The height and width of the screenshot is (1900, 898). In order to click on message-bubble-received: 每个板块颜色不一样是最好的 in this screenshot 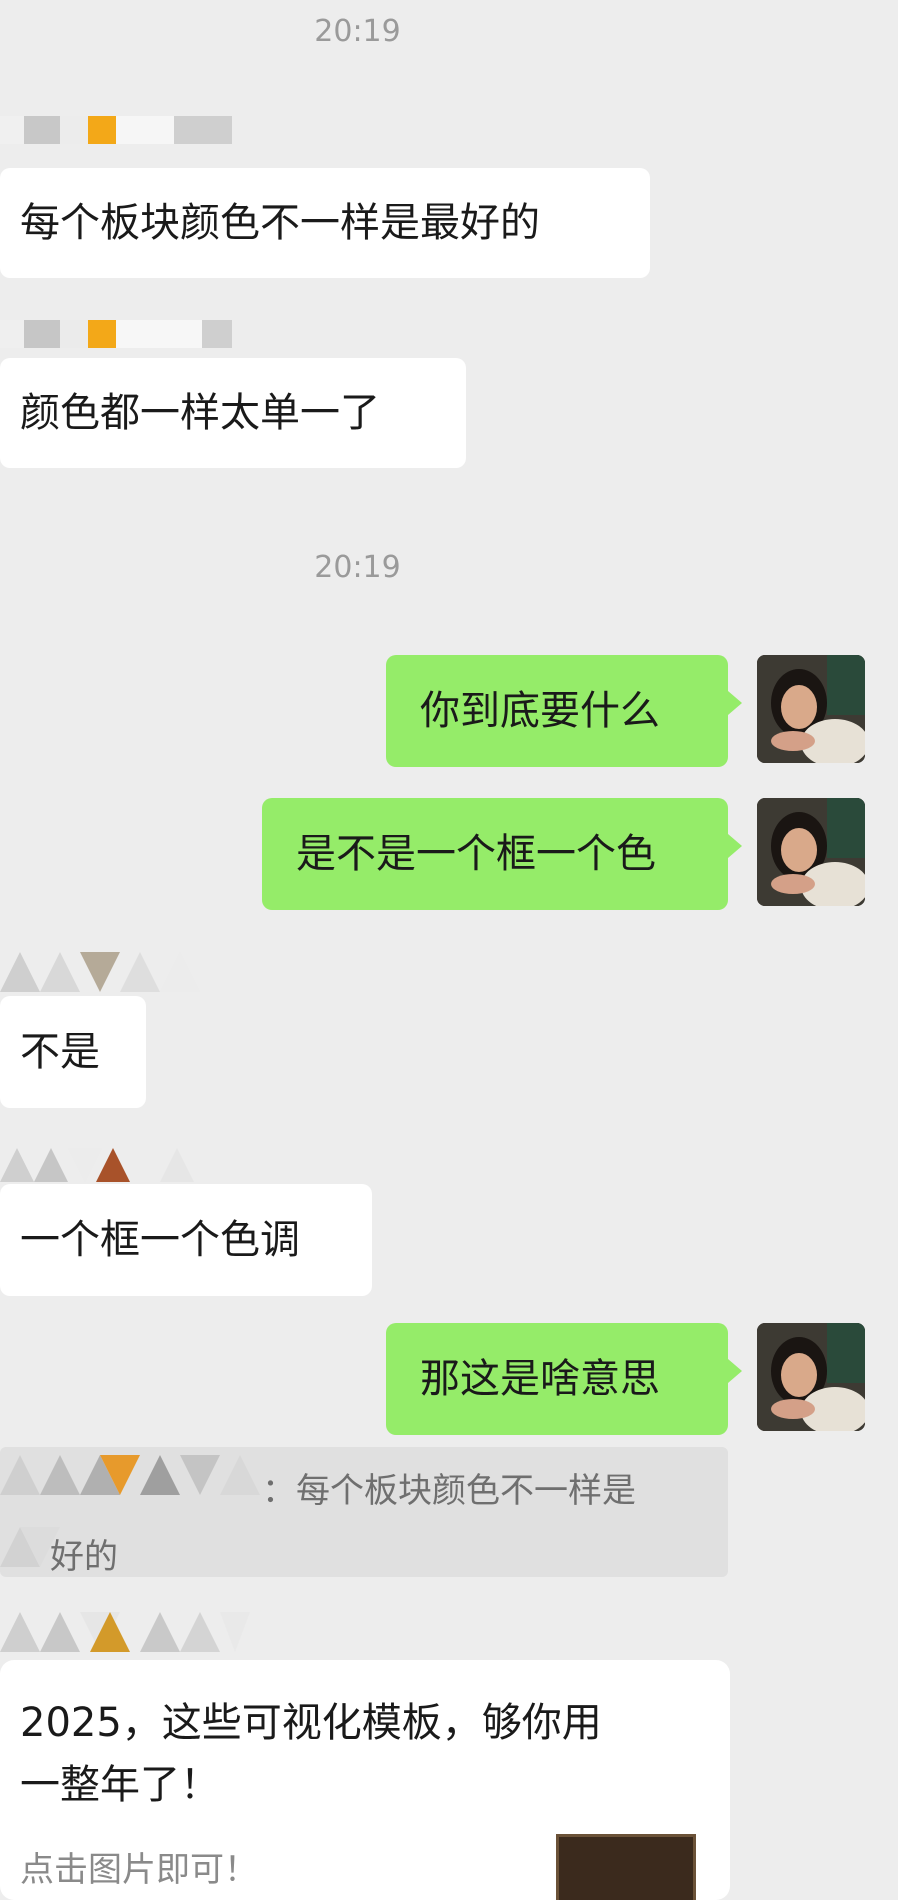, I will do `click(325, 223)`.